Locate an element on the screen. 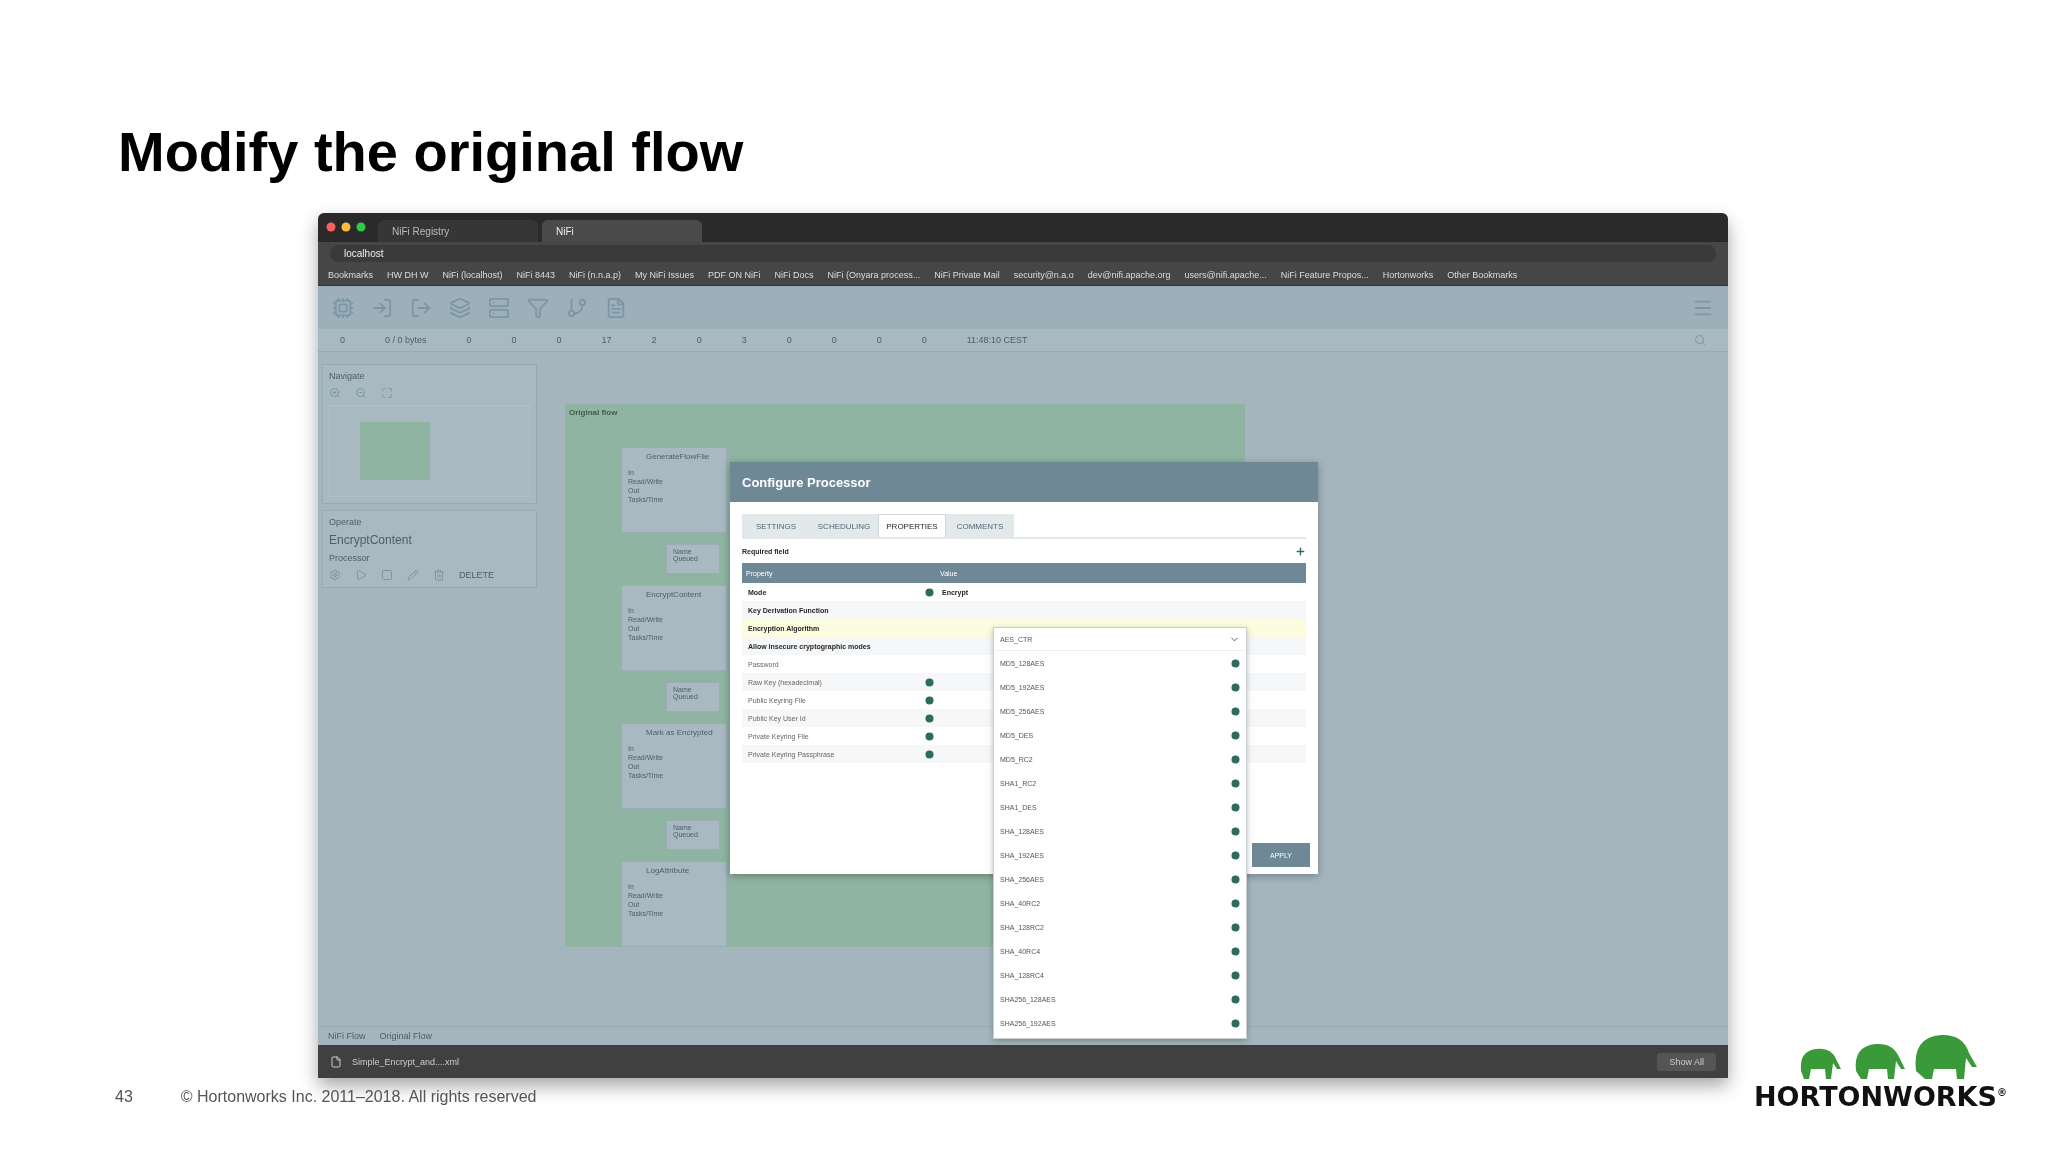  download-file: Simple_Encrypt_and....xml is located at coordinates (1000, 1061).